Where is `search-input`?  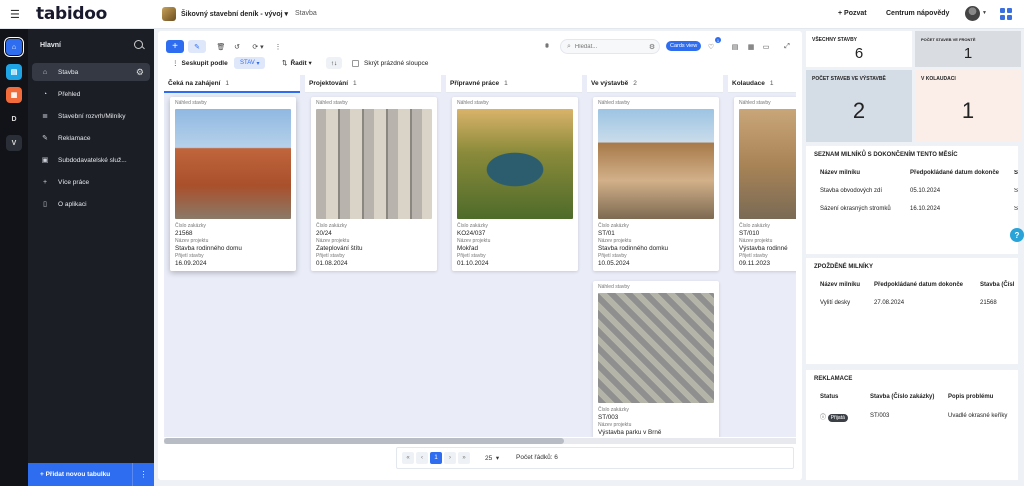 search-input is located at coordinates (609, 46).